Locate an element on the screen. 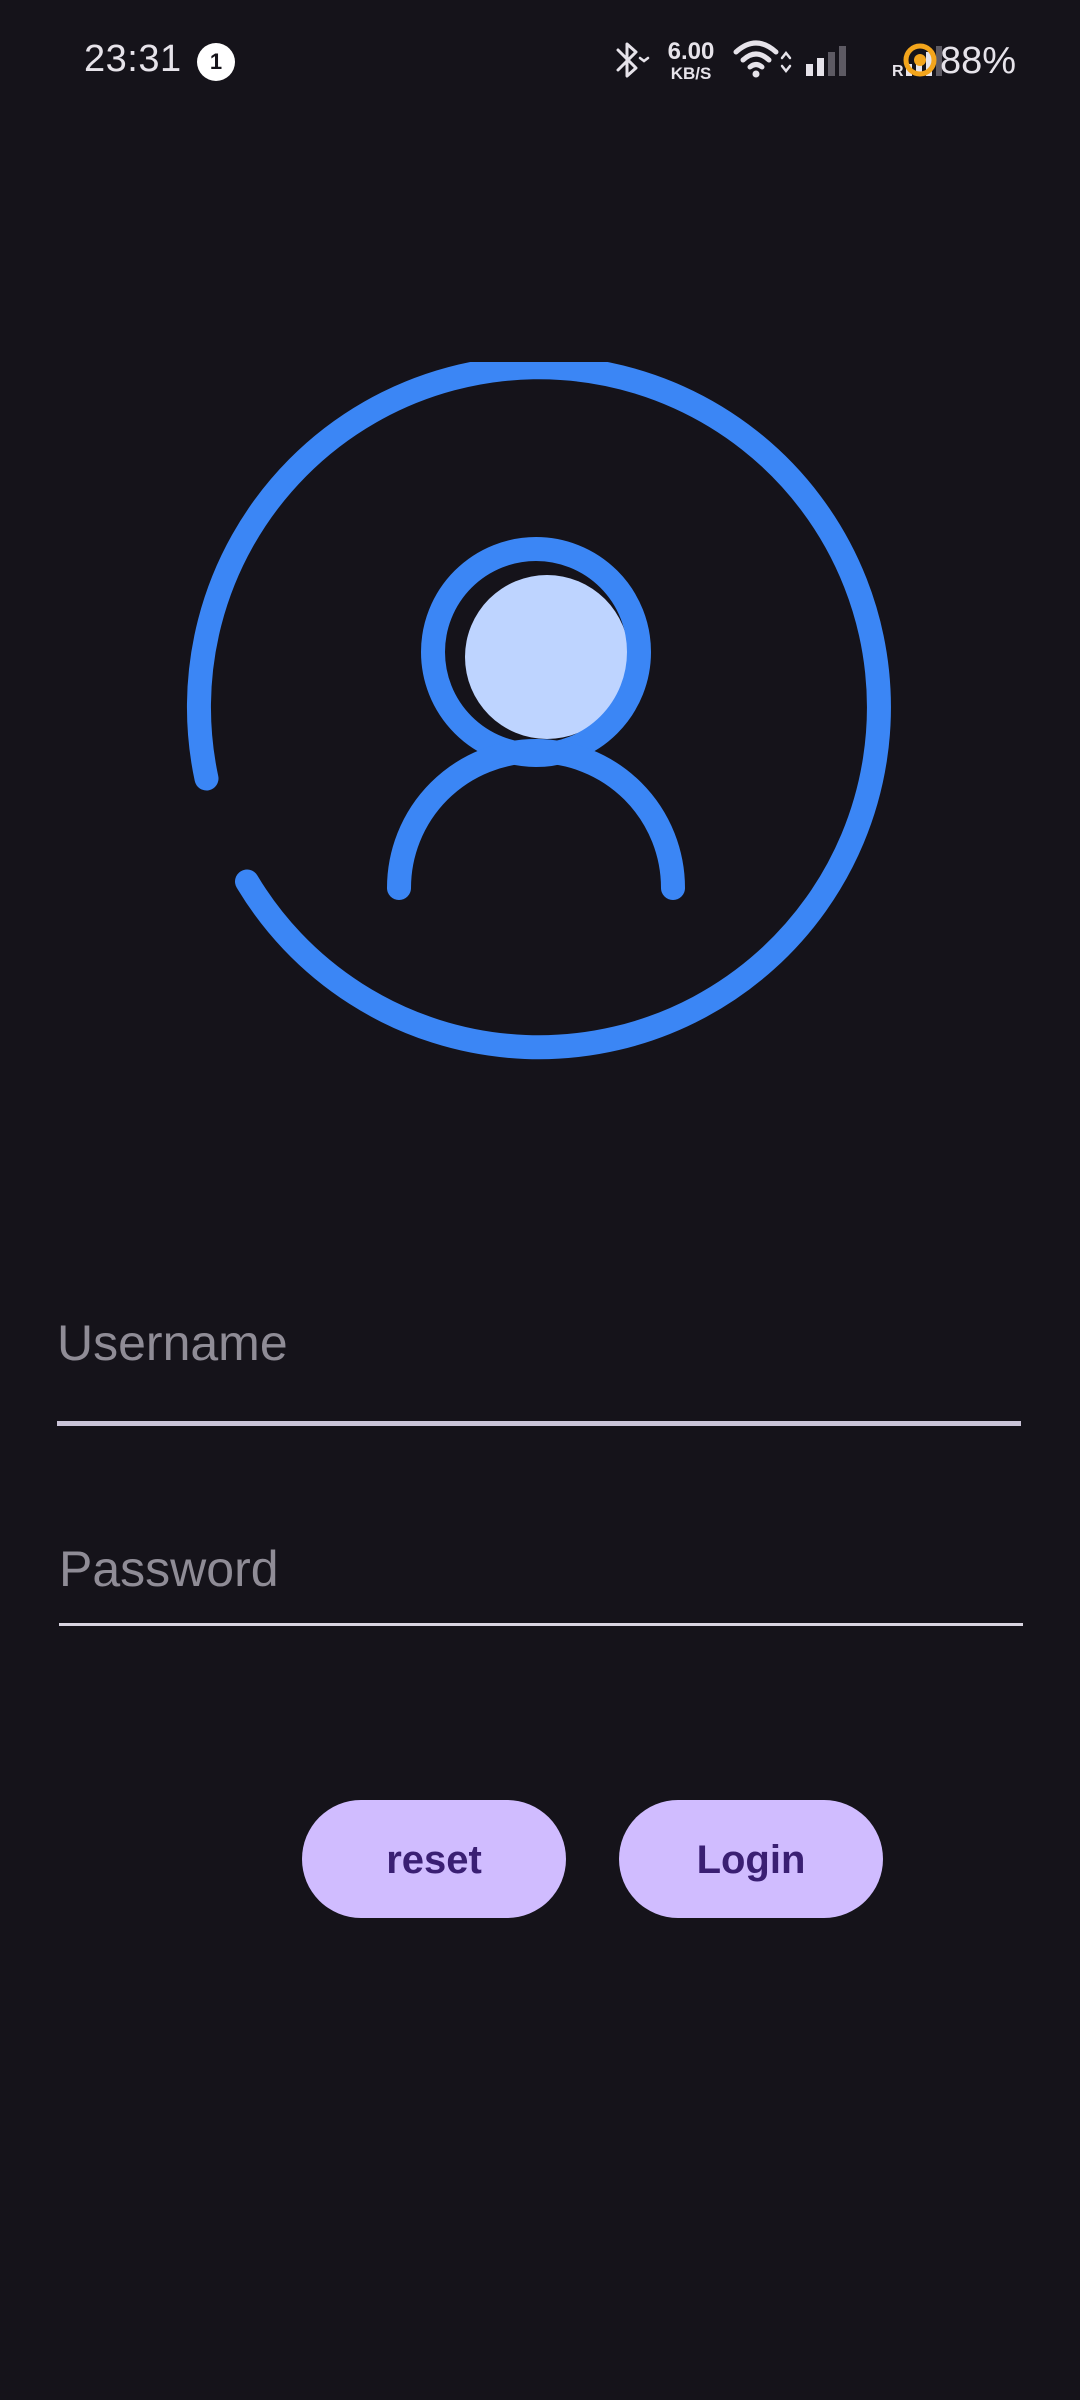  username-field: Username is located at coordinates (539, 1360).